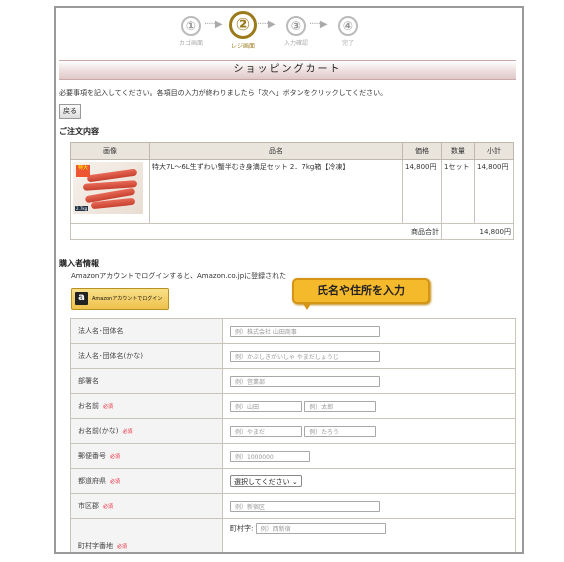 The width and height of the screenshot is (564, 562). I want to click on form-row-dept: 部署名 例）営業部, so click(293, 381).